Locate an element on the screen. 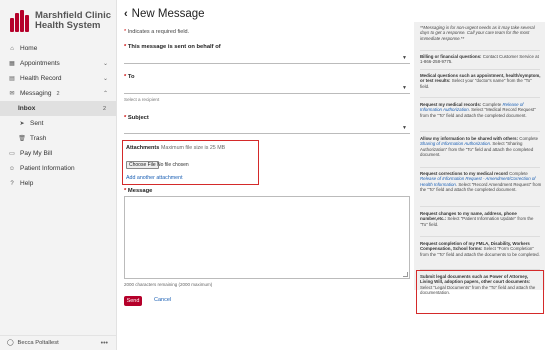 The width and height of the screenshot is (549, 350). logo: Marshfield Clinic Health System is located at coordinates (60, 21).